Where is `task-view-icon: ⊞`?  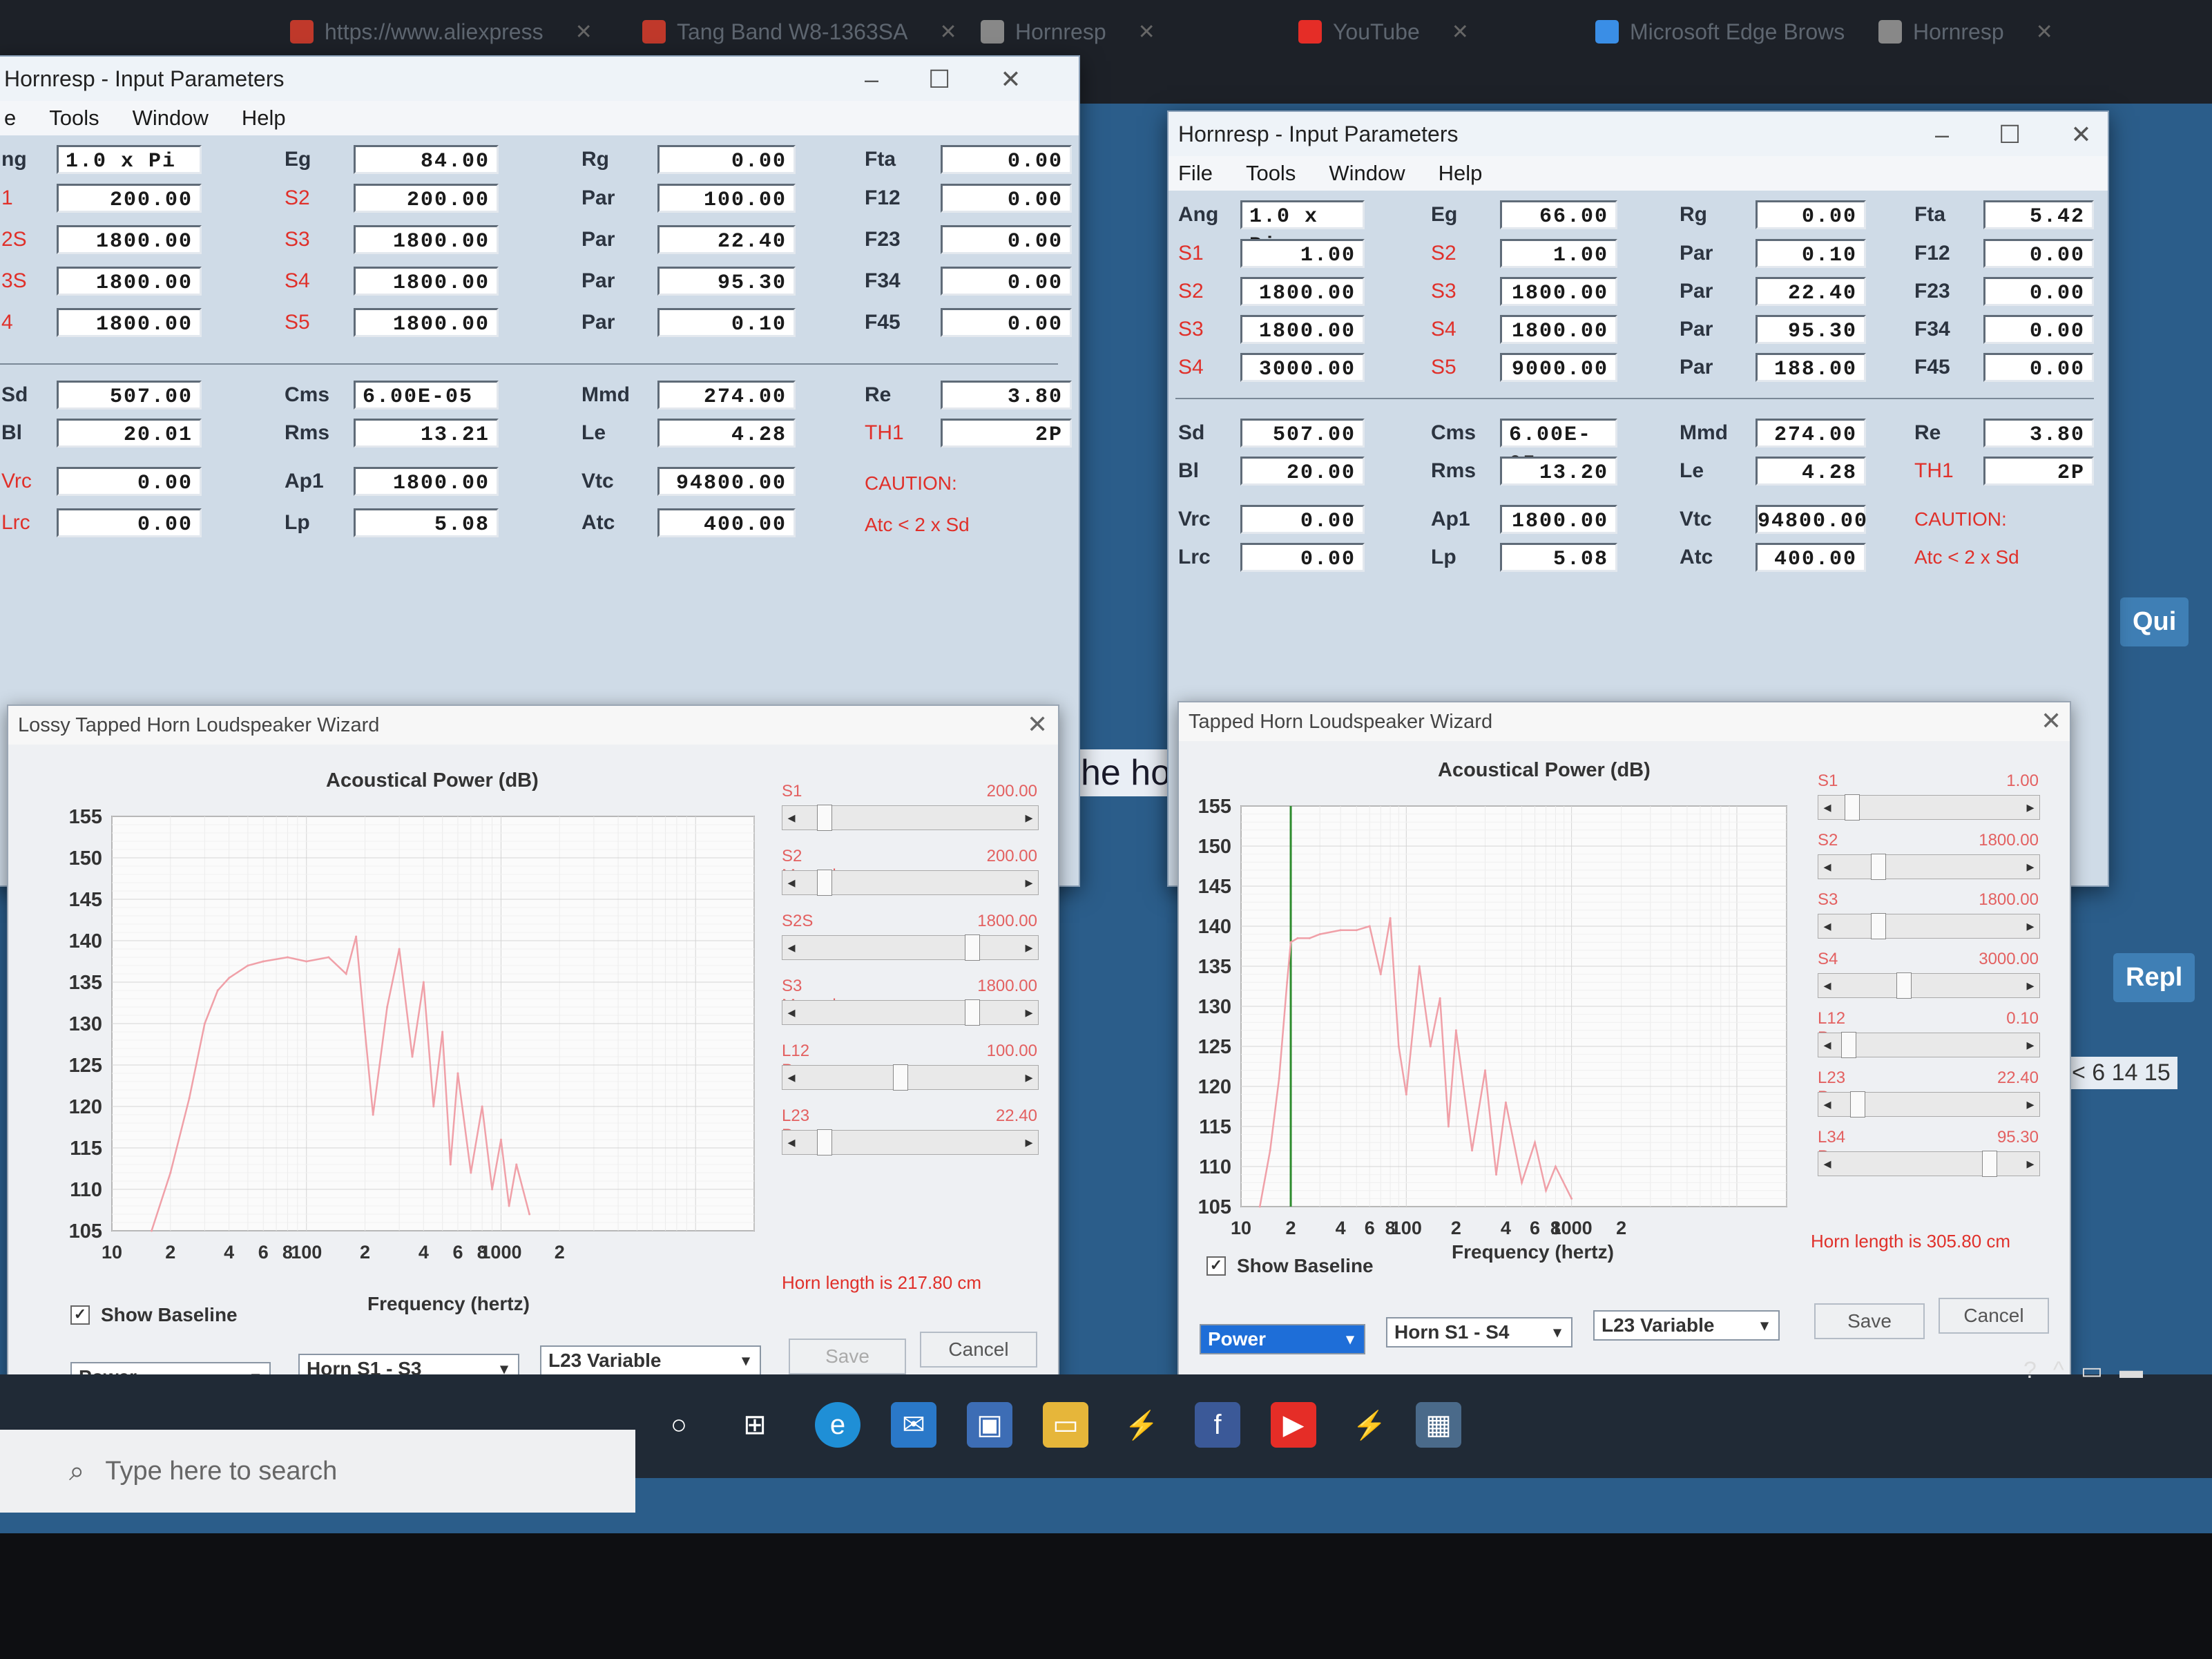 task-view-icon: ⊞ is located at coordinates (755, 1425).